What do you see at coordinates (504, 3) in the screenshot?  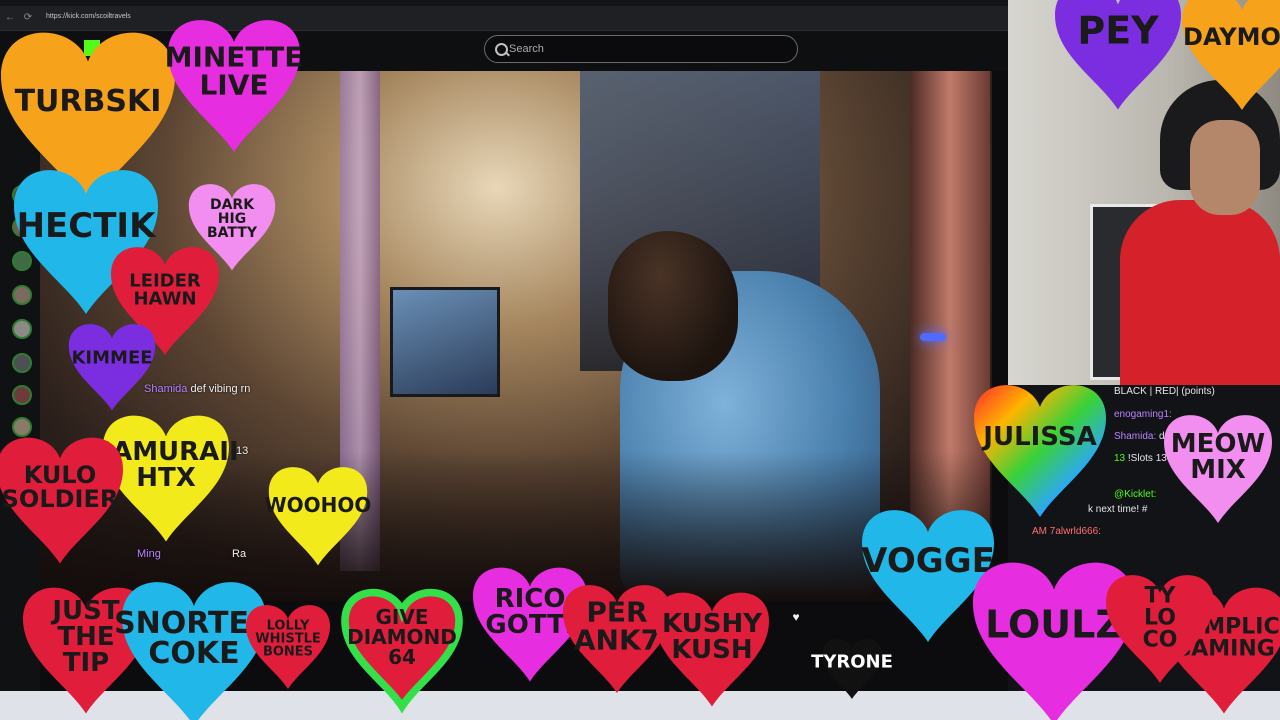 I see `browser-tab-strip` at bounding box center [504, 3].